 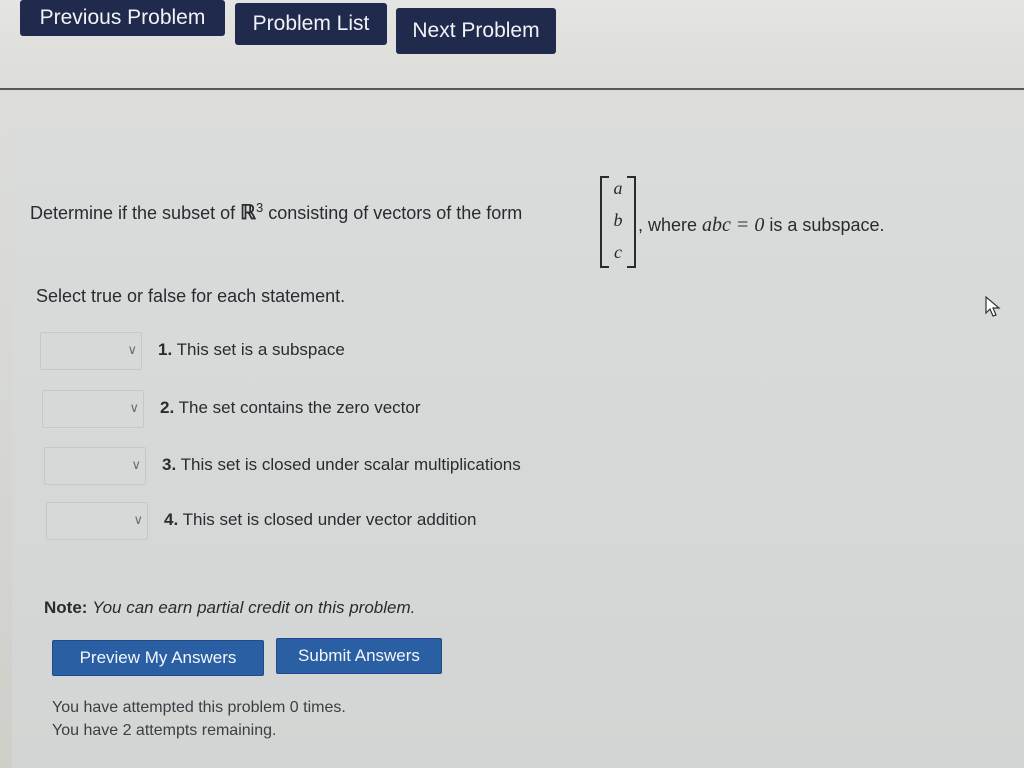 I want to click on prompt-end-post: is a subspace., so click(x=824, y=225).